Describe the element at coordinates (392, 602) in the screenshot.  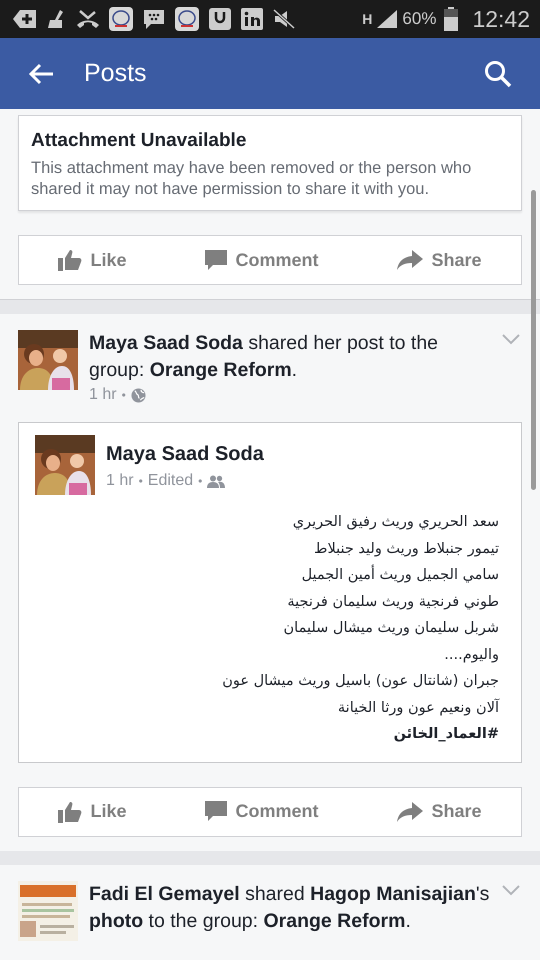
I see `post-text-line: طوني فرنجية وريث سليمان فرنجية` at that location.